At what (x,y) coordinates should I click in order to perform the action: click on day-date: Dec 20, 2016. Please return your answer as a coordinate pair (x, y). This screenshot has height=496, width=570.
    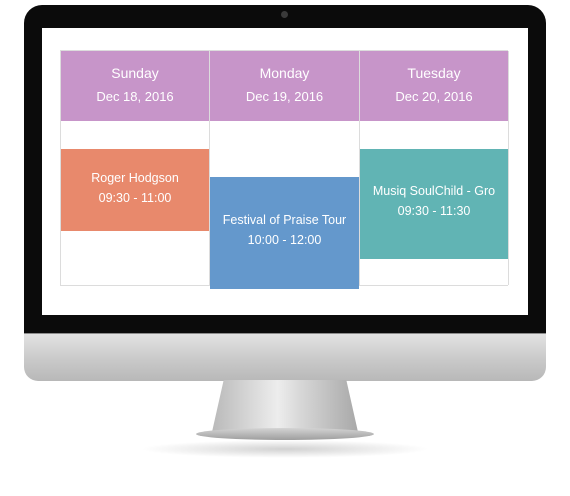
    Looking at the image, I should click on (434, 96).